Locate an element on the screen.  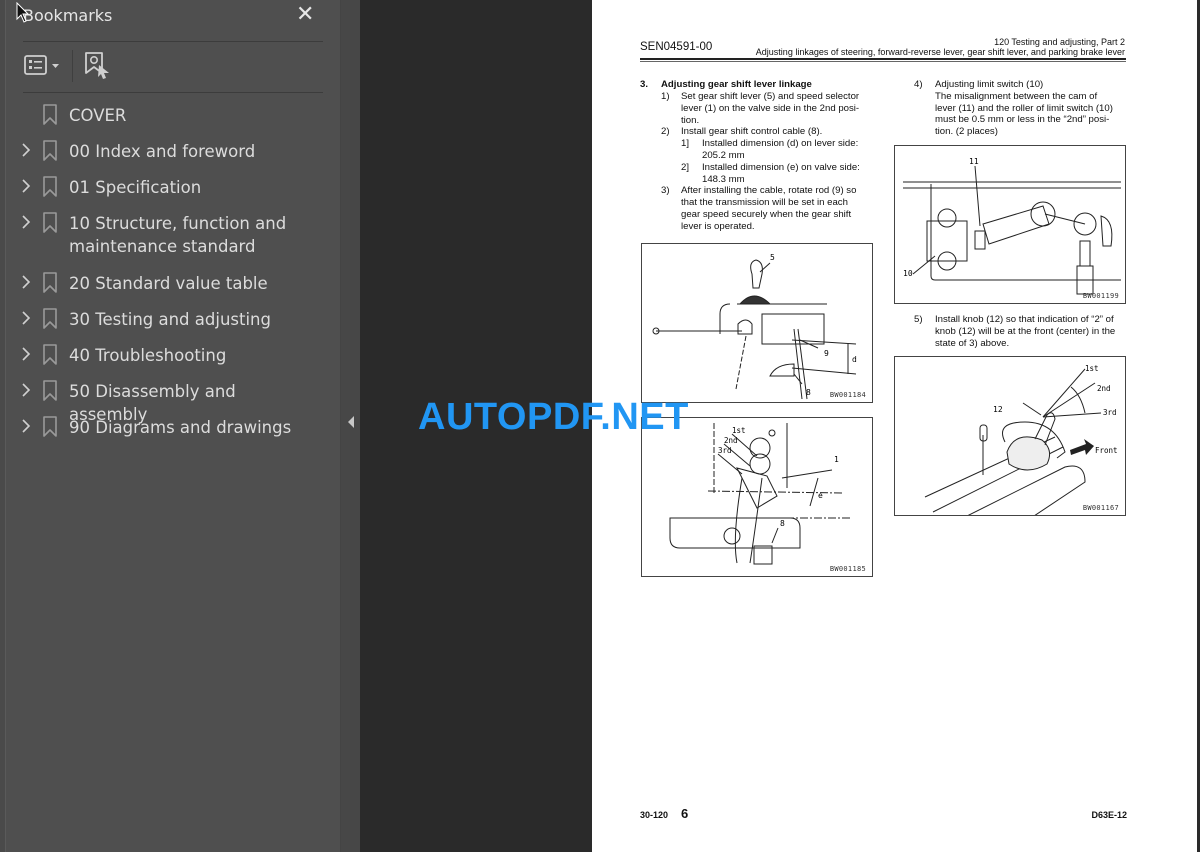
bookmark-item: 90 Diagrams and drawings is located at coordinates (170, 425).